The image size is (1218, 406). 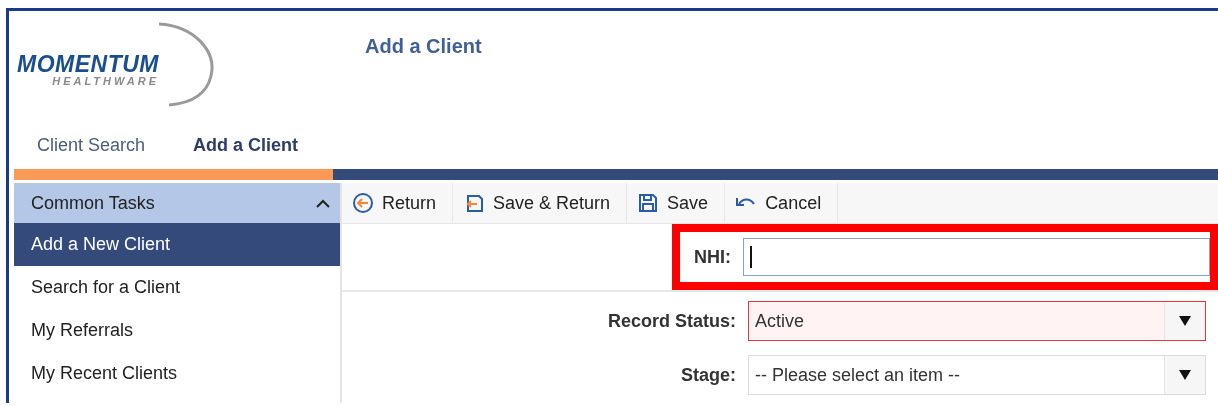 I want to click on dropdown: -- Please select an item --, so click(x=977, y=375).